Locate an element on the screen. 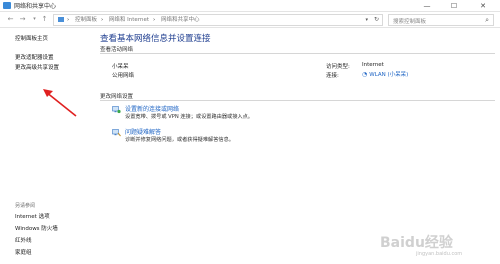 The image size is (500, 264). access-type-label: 访问类型: is located at coordinates (338, 67).